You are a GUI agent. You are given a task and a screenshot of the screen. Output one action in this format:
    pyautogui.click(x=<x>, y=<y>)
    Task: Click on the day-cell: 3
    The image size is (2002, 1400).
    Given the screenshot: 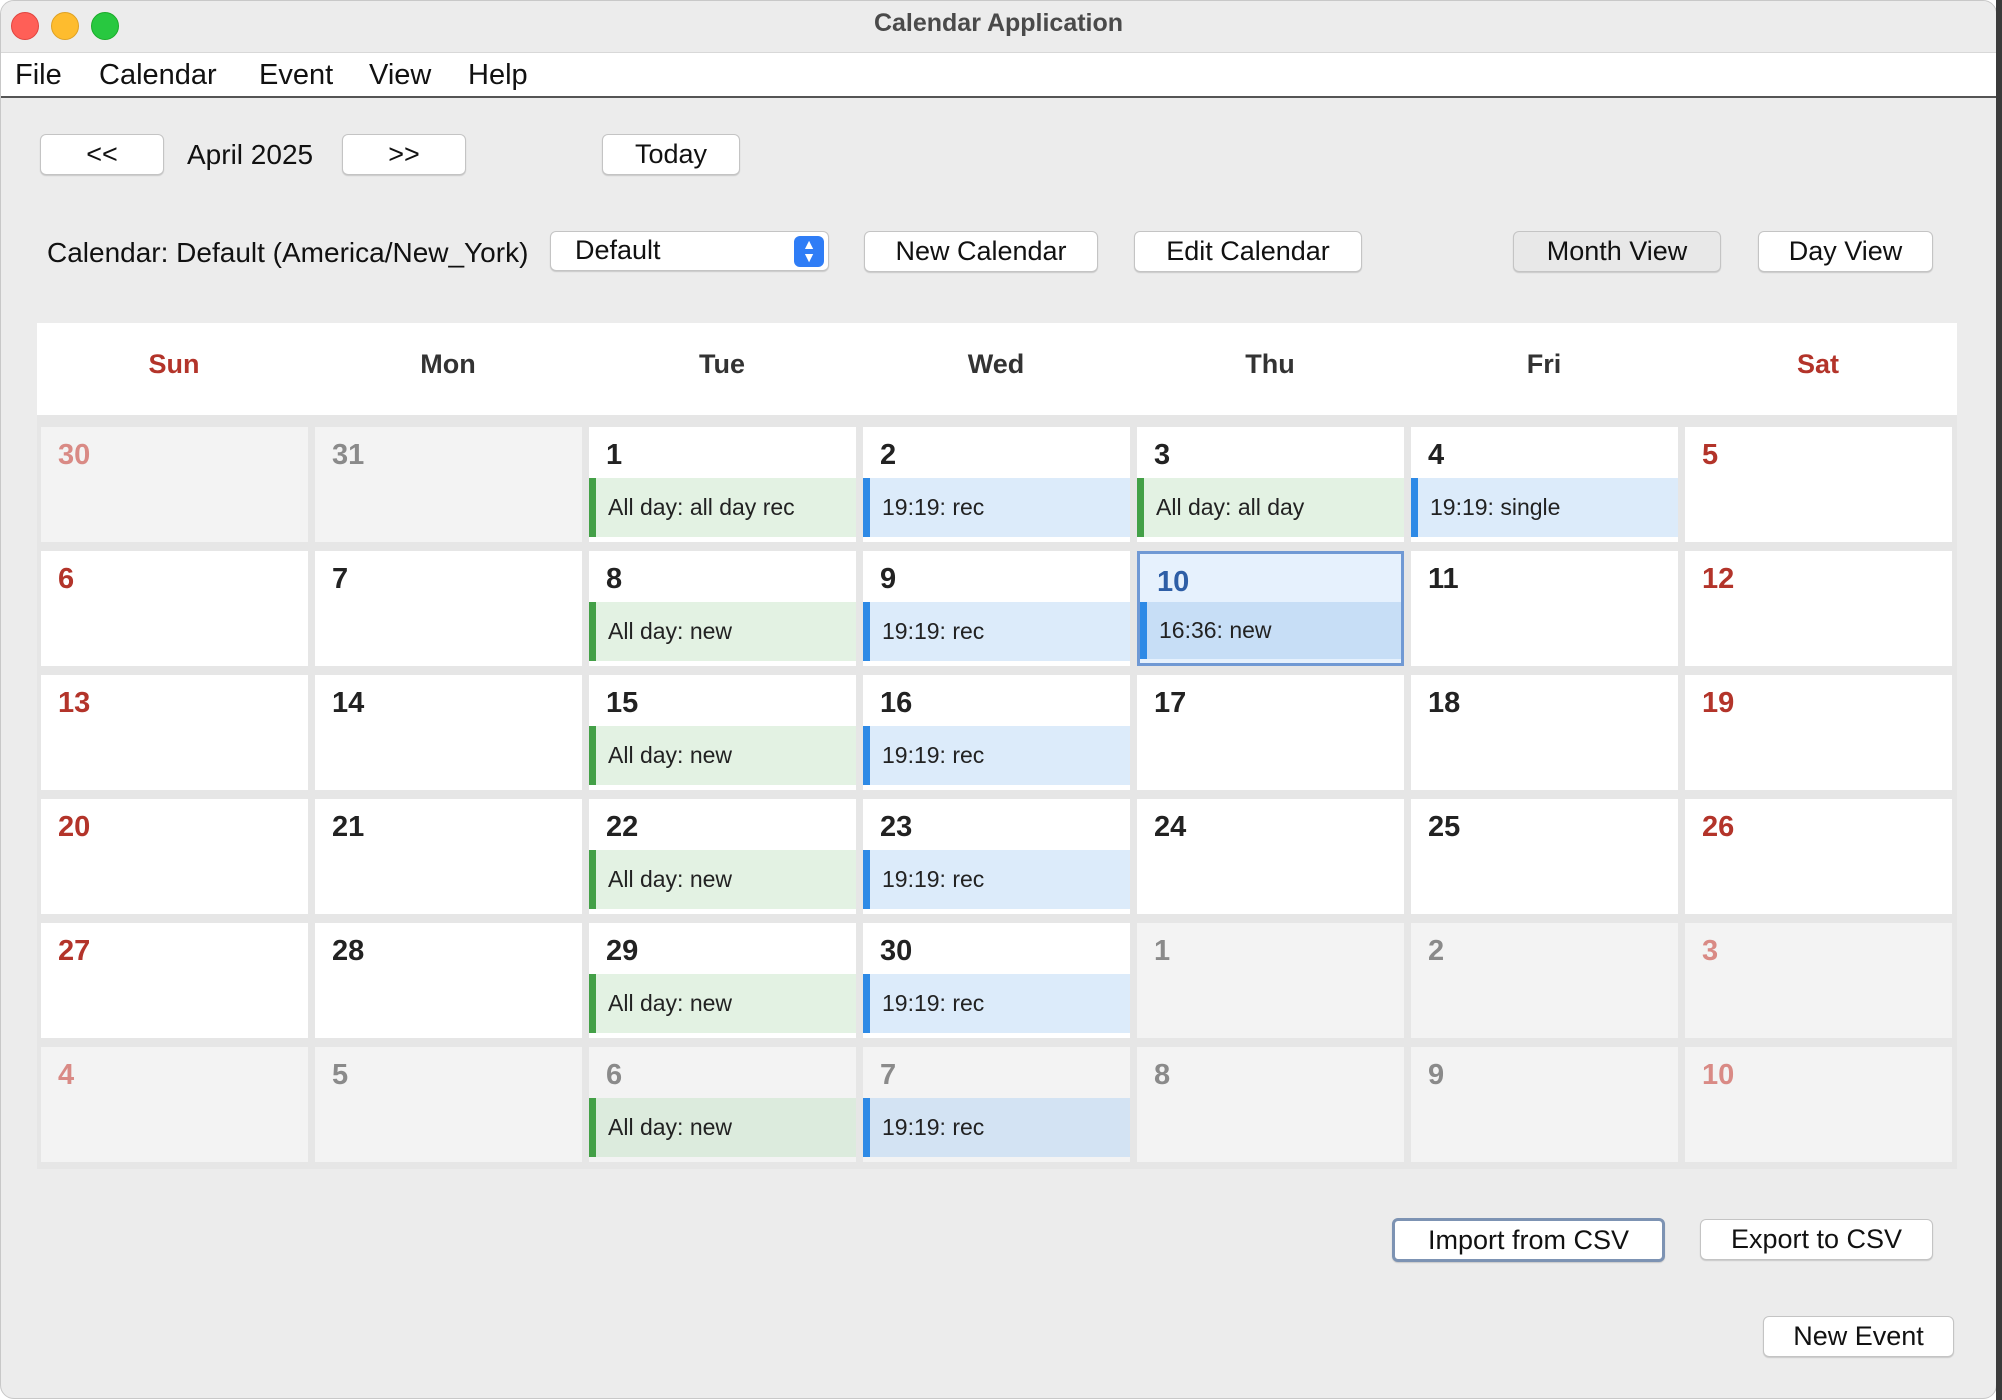 What is the action you would take?
    pyautogui.click(x=1818, y=980)
    